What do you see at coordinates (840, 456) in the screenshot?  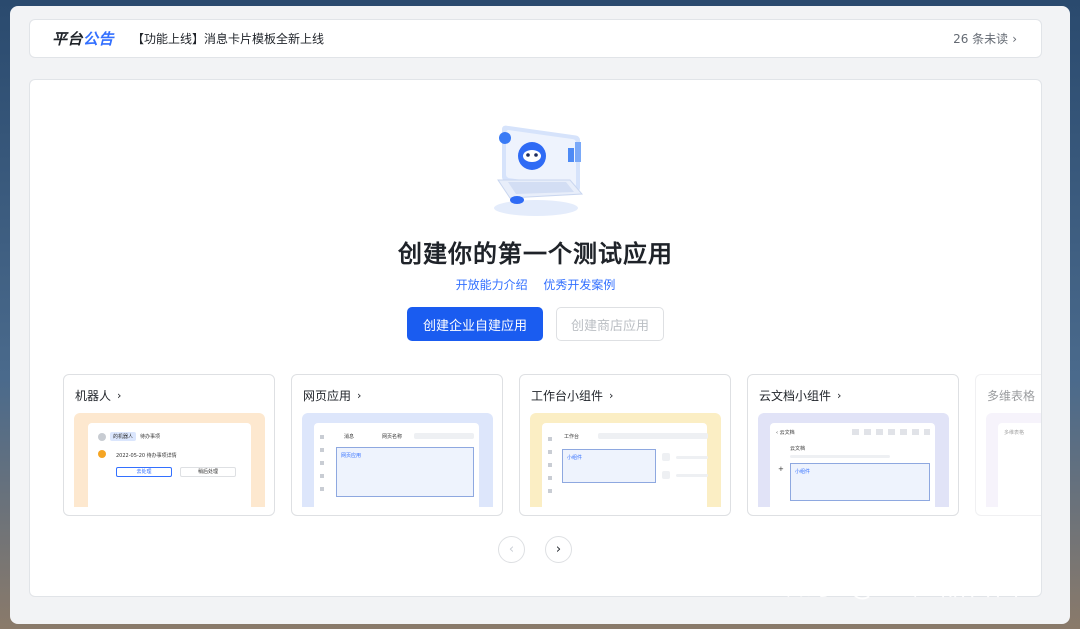 I see `doc-line` at bounding box center [840, 456].